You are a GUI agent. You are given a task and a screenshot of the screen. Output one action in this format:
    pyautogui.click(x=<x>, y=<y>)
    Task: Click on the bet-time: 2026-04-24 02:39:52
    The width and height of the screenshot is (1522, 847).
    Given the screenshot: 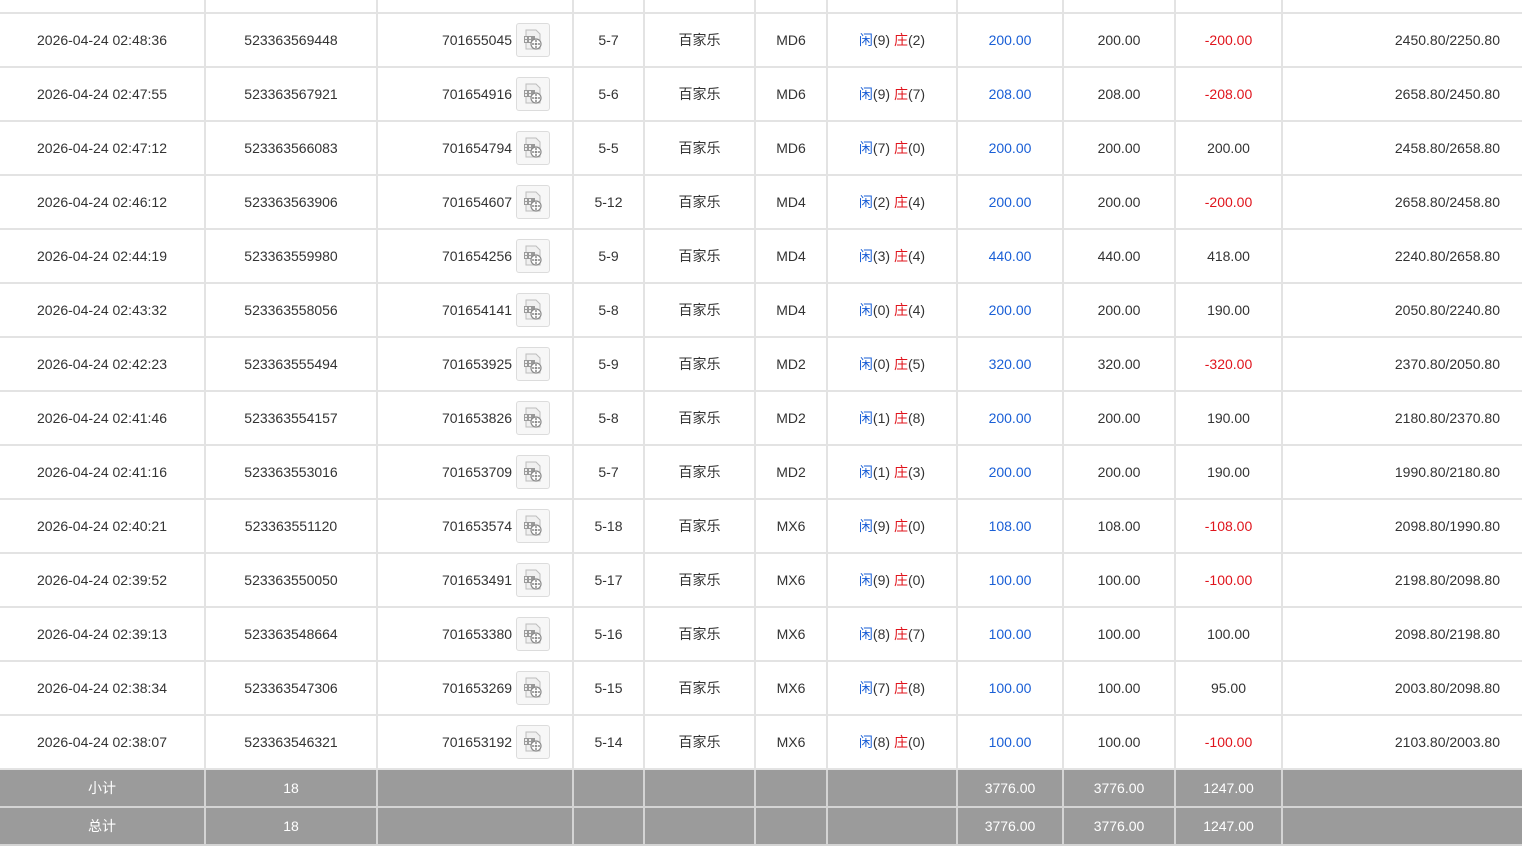 What is the action you would take?
    pyautogui.click(x=102, y=580)
    